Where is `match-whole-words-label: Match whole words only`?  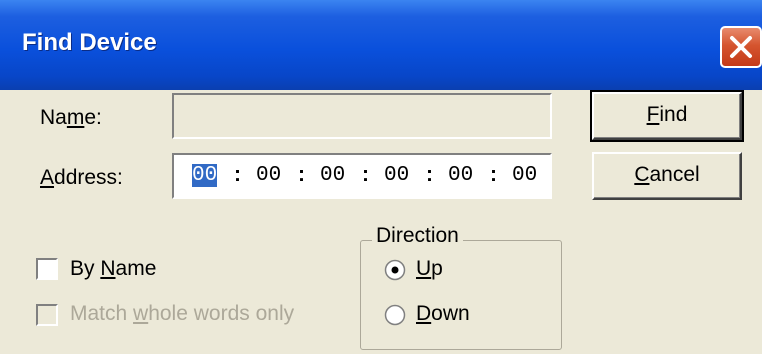 match-whole-words-label: Match whole words only is located at coordinates (182, 314).